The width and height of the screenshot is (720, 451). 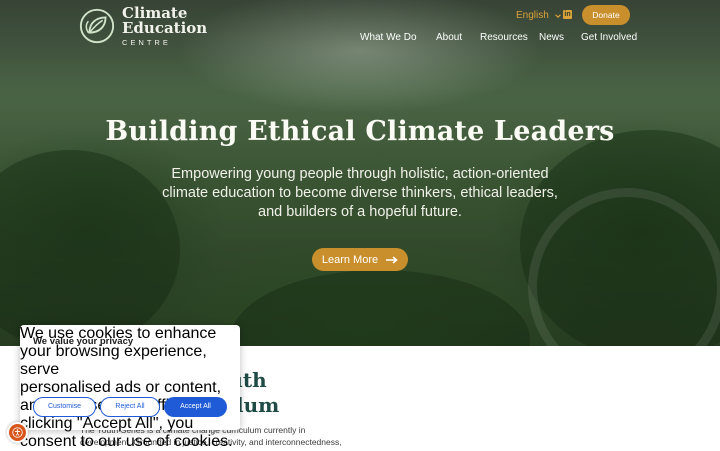 I want to click on learn-more-button: Learn More, so click(x=360, y=259).